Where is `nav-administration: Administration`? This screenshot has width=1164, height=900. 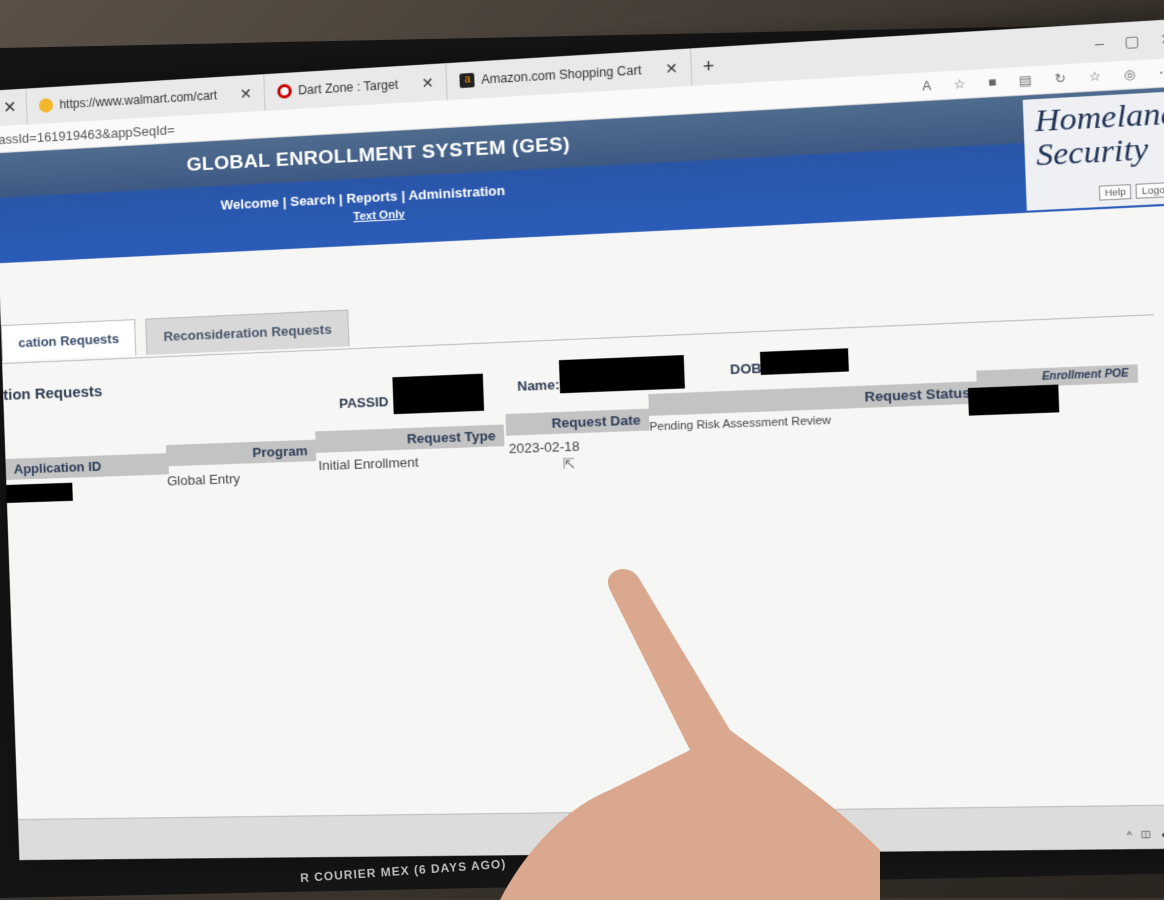
nav-administration: Administration is located at coordinates (456, 193).